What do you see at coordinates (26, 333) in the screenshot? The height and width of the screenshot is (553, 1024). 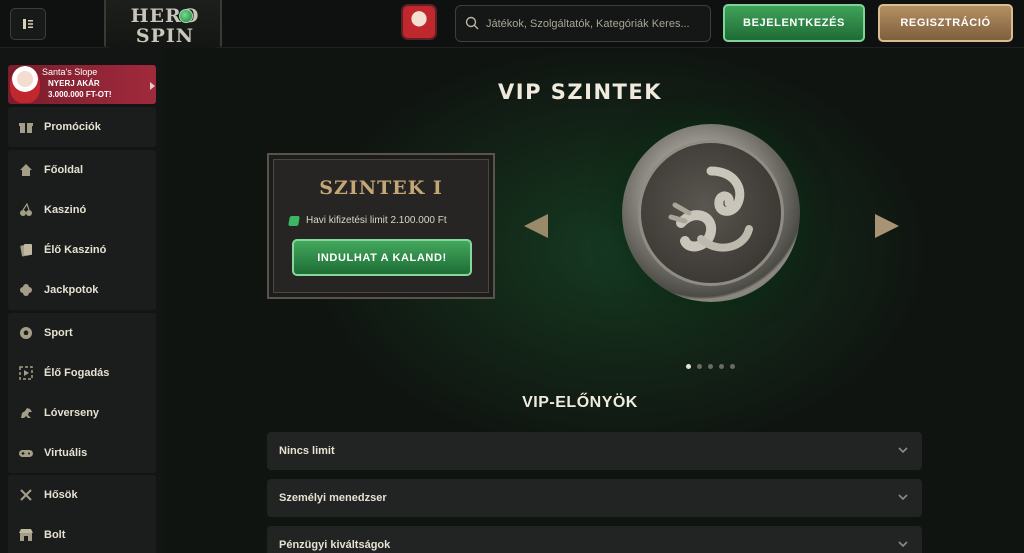 I see `ball-icon` at bounding box center [26, 333].